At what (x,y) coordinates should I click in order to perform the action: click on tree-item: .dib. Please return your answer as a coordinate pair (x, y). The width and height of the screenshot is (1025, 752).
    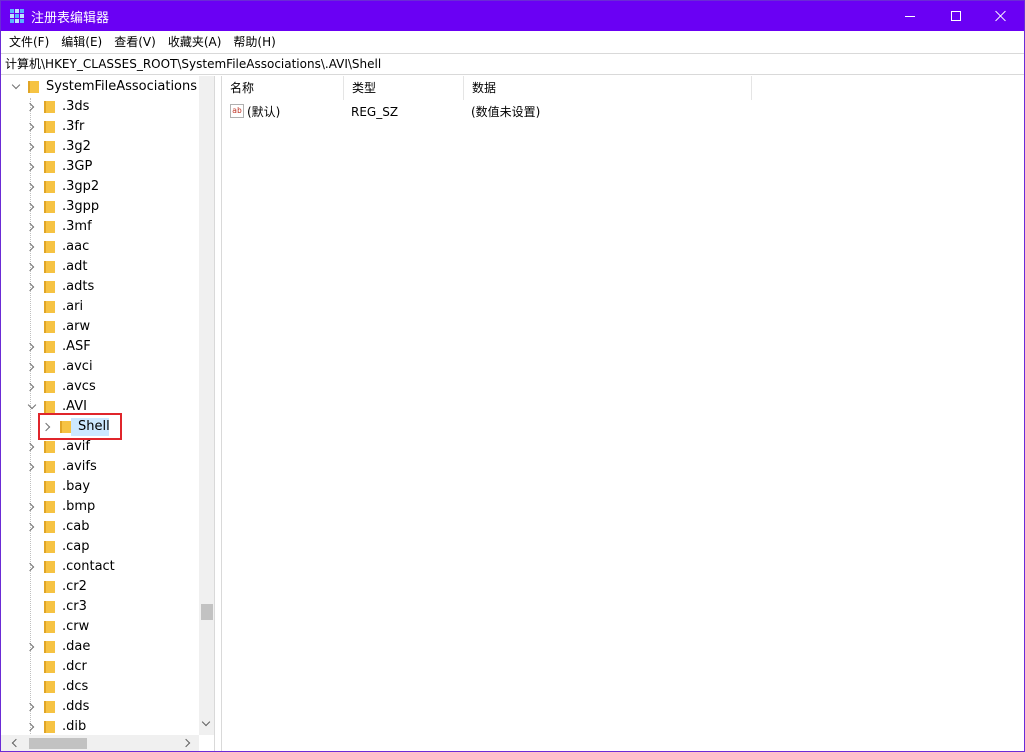
    Looking at the image, I should click on (100, 727).